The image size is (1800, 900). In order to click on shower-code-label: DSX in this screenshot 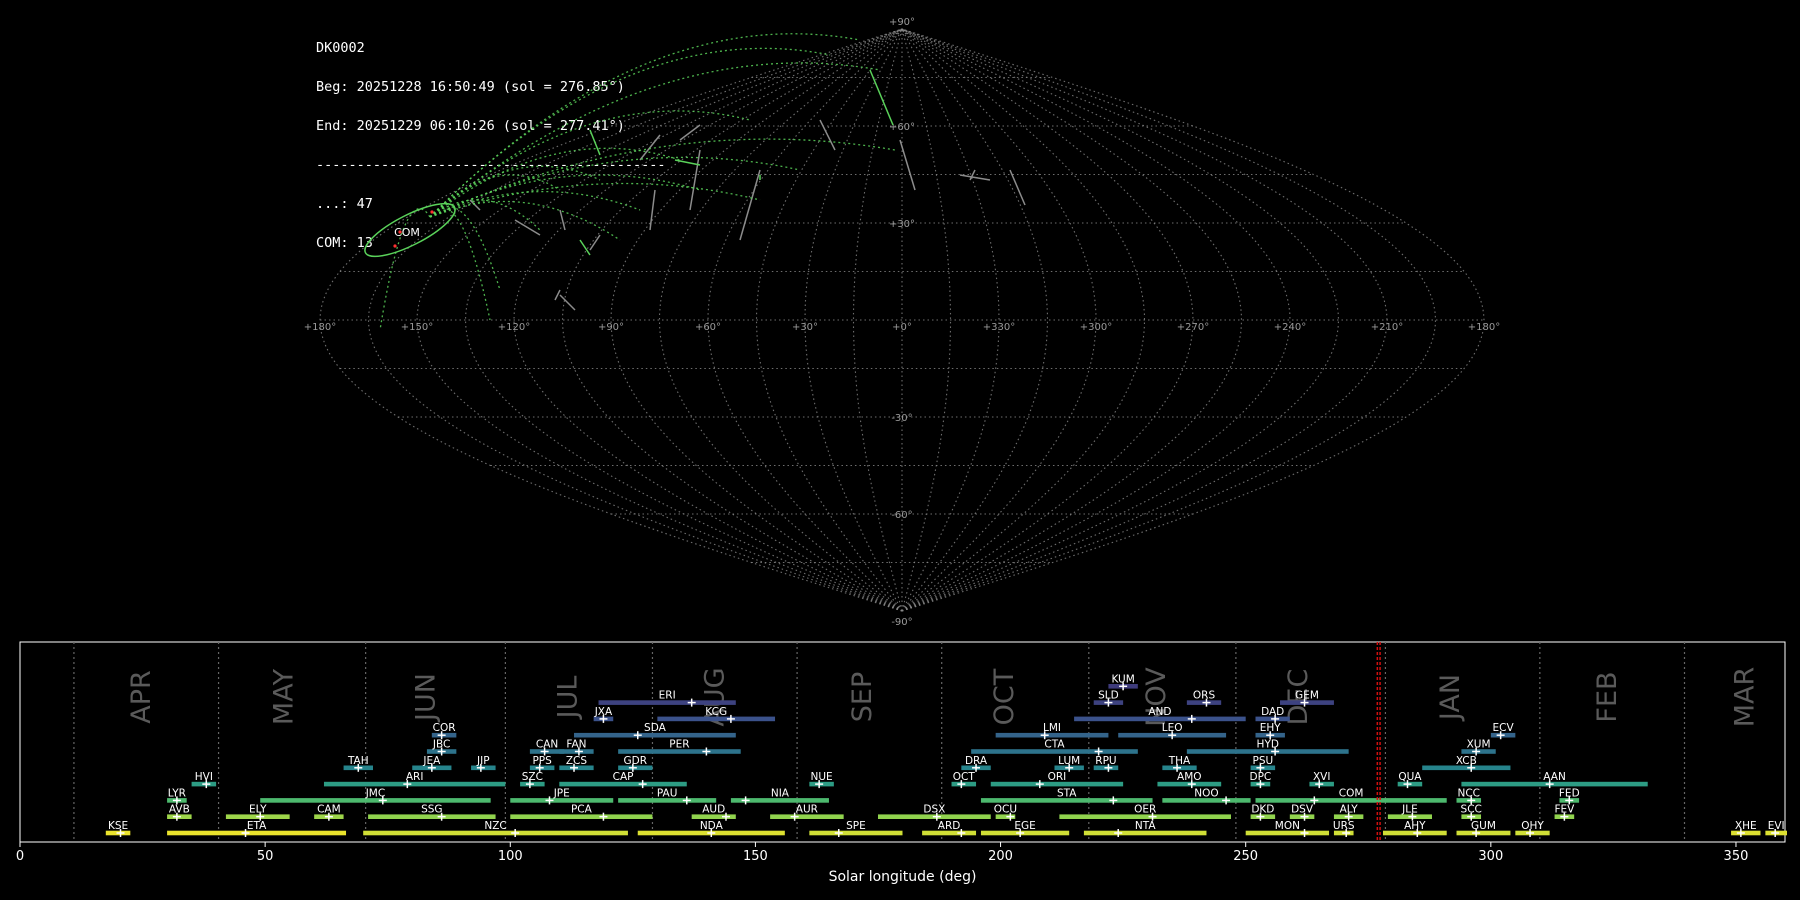, I will do `click(934, 810)`.